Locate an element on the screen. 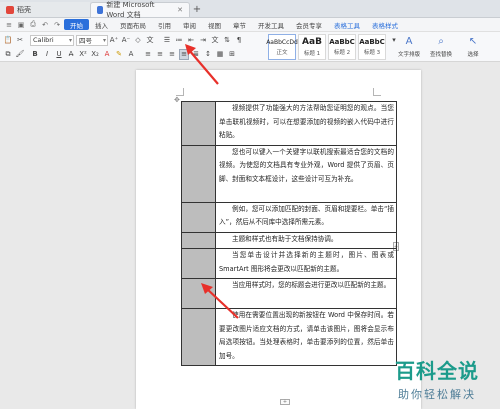 The image size is (500, 409). select-button: ↖ 选择 is located at coordinates (473, 47).